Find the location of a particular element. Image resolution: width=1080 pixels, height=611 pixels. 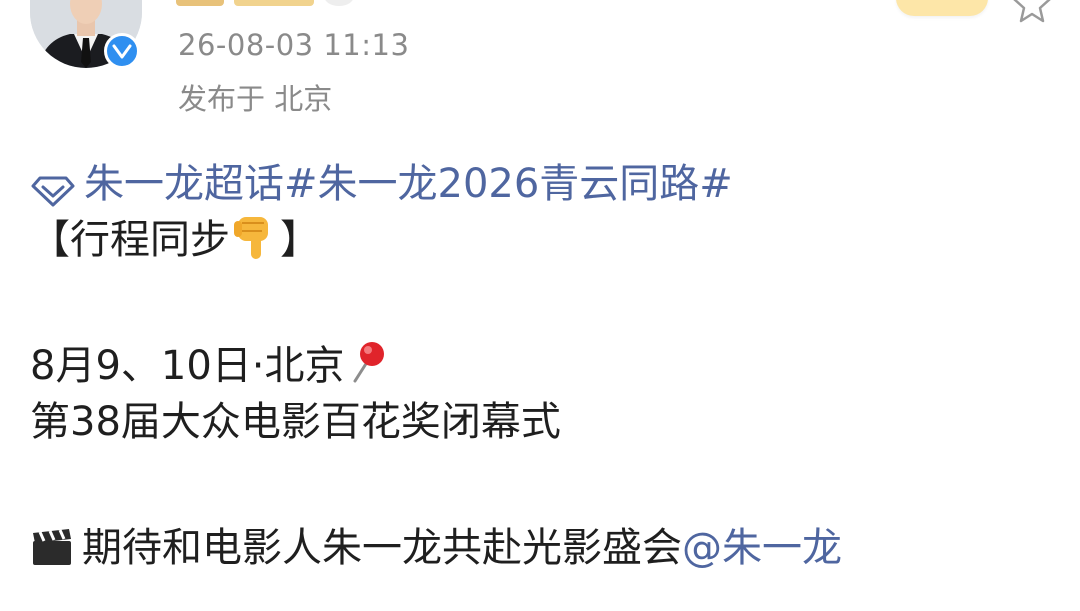

username-strip is located at coordinates (265, 4).